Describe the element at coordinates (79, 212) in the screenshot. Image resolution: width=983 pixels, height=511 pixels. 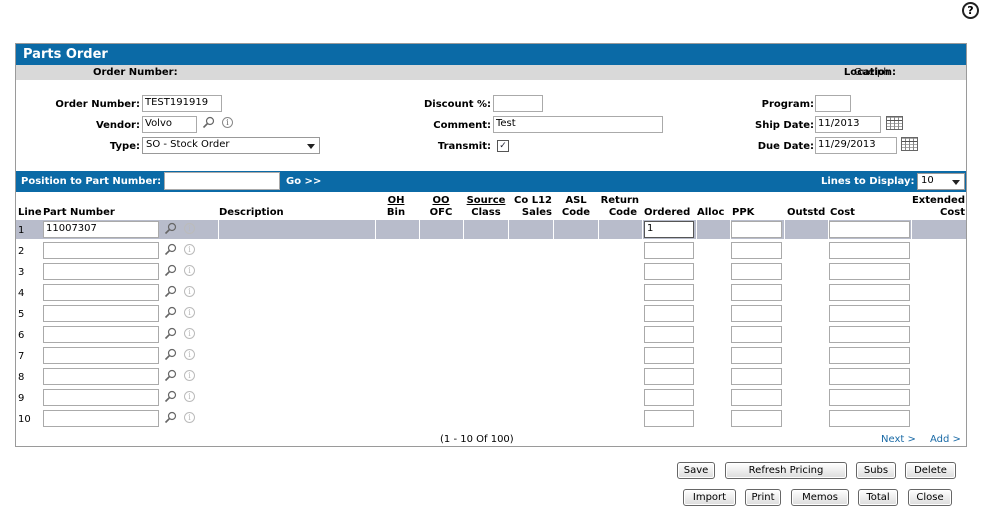
I see `col-part-number: Part Number` at that location.